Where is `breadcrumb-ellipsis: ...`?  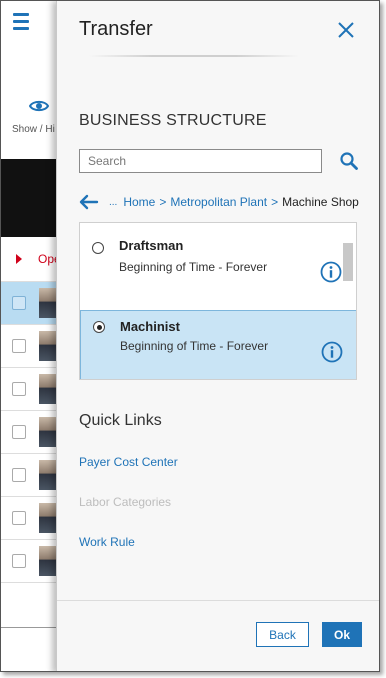
breadcrumb-ellipsis: ... is located at coordinates (113, 202).